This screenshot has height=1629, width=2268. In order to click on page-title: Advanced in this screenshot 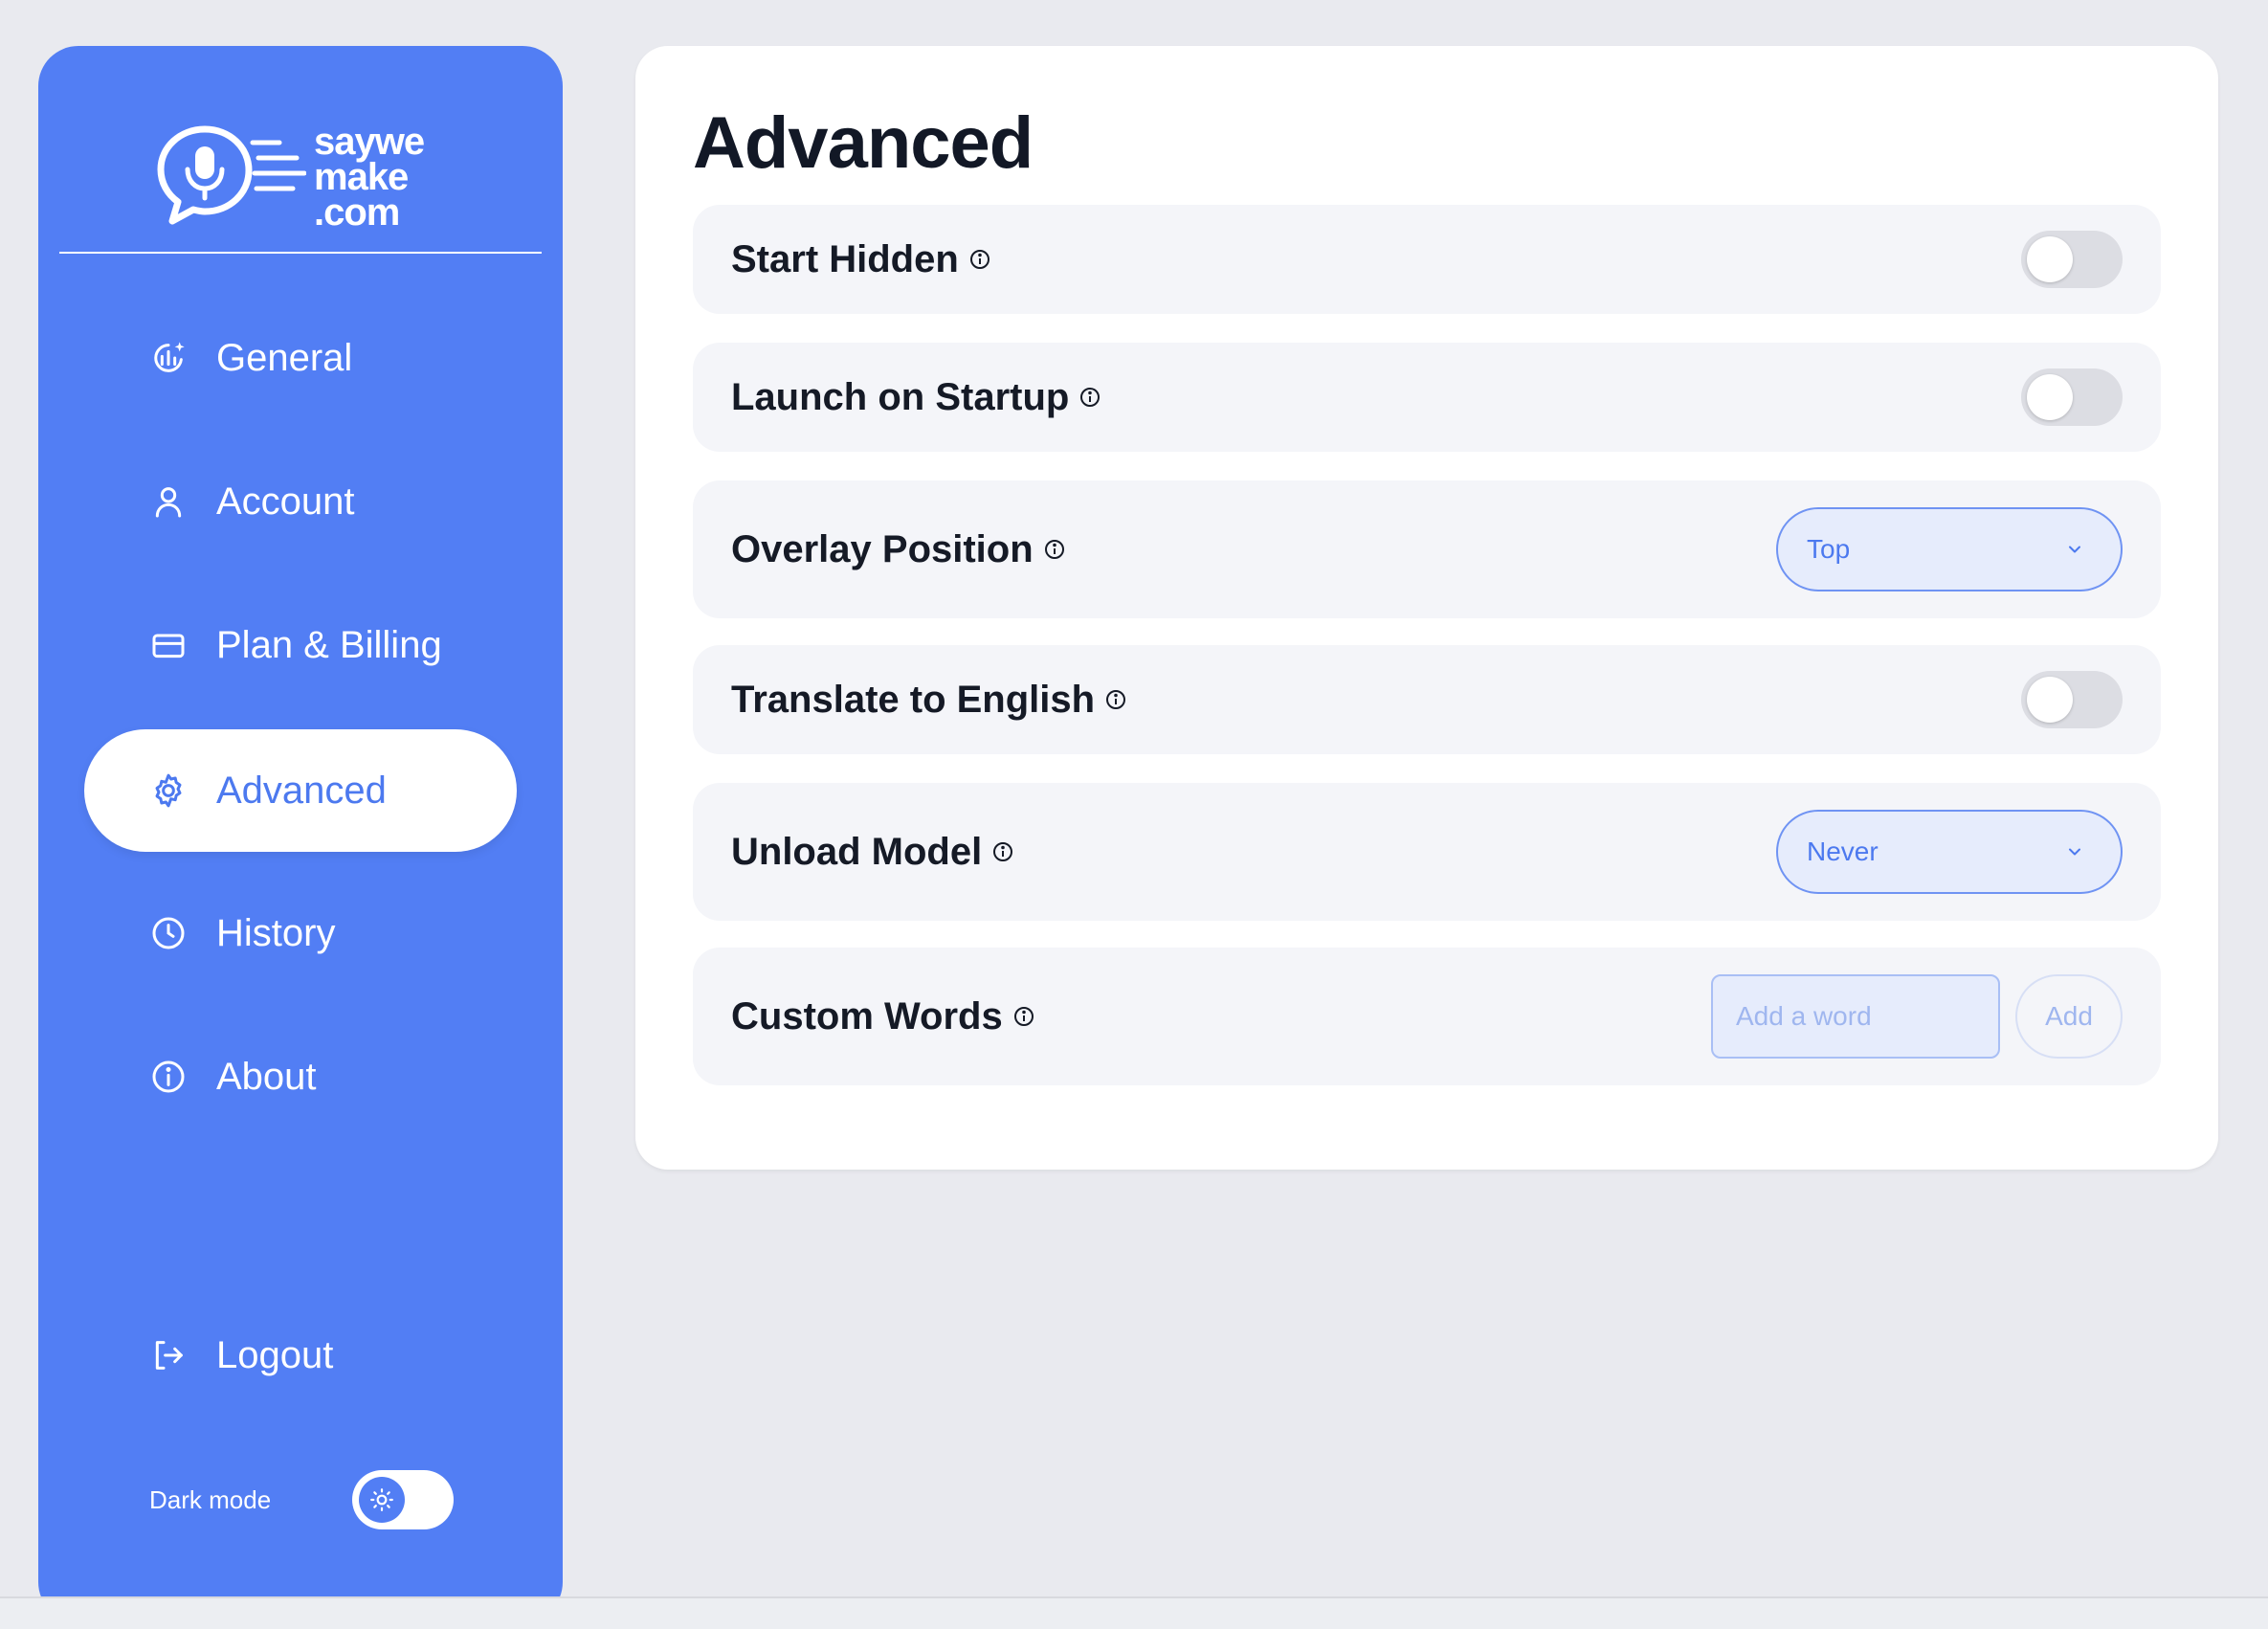, I will do `click(863, 143)`.